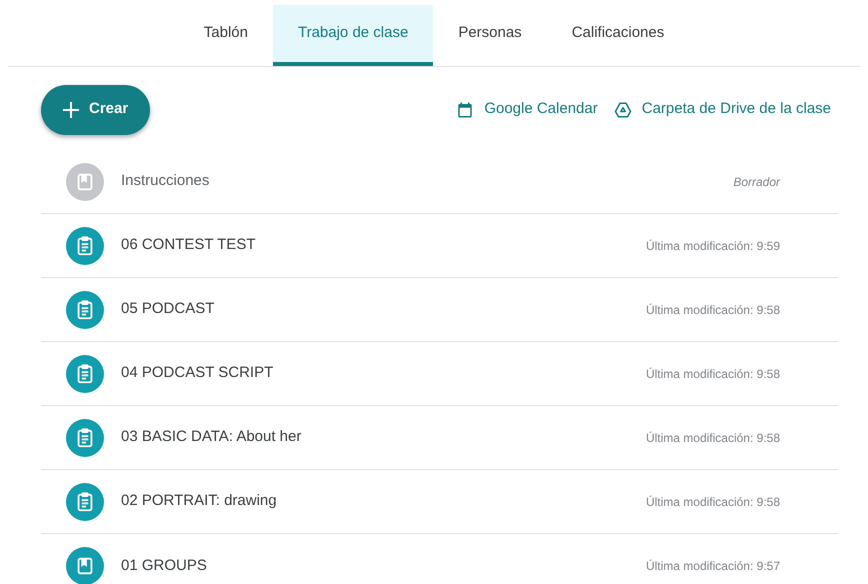 The height and width of the screenshot is (584, 868). I want to click on triangle-icon, so click(623, 109).